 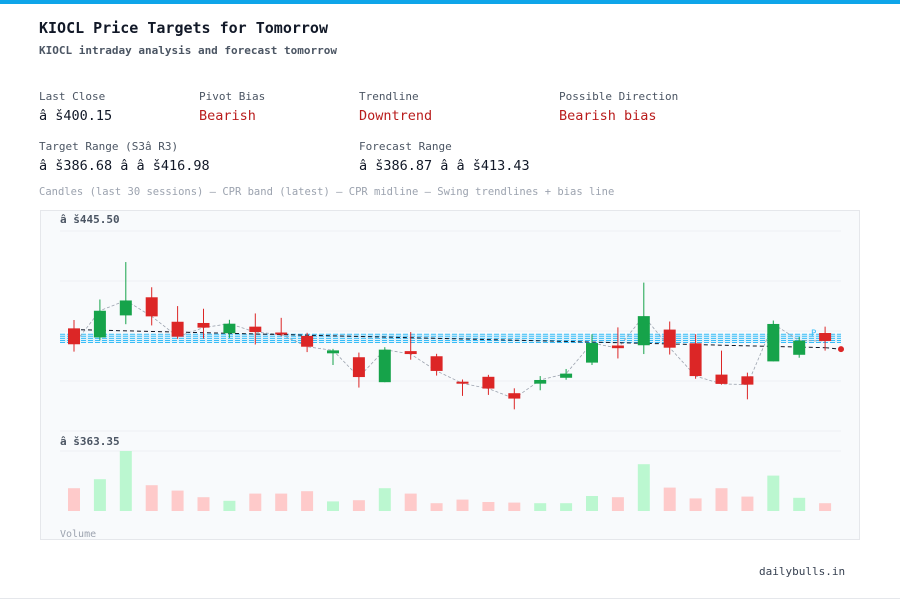 What do you see at coordinates (72, 96) in the screenshot?
I see `stat-label: Last Close` at bounding box center [72, 96].